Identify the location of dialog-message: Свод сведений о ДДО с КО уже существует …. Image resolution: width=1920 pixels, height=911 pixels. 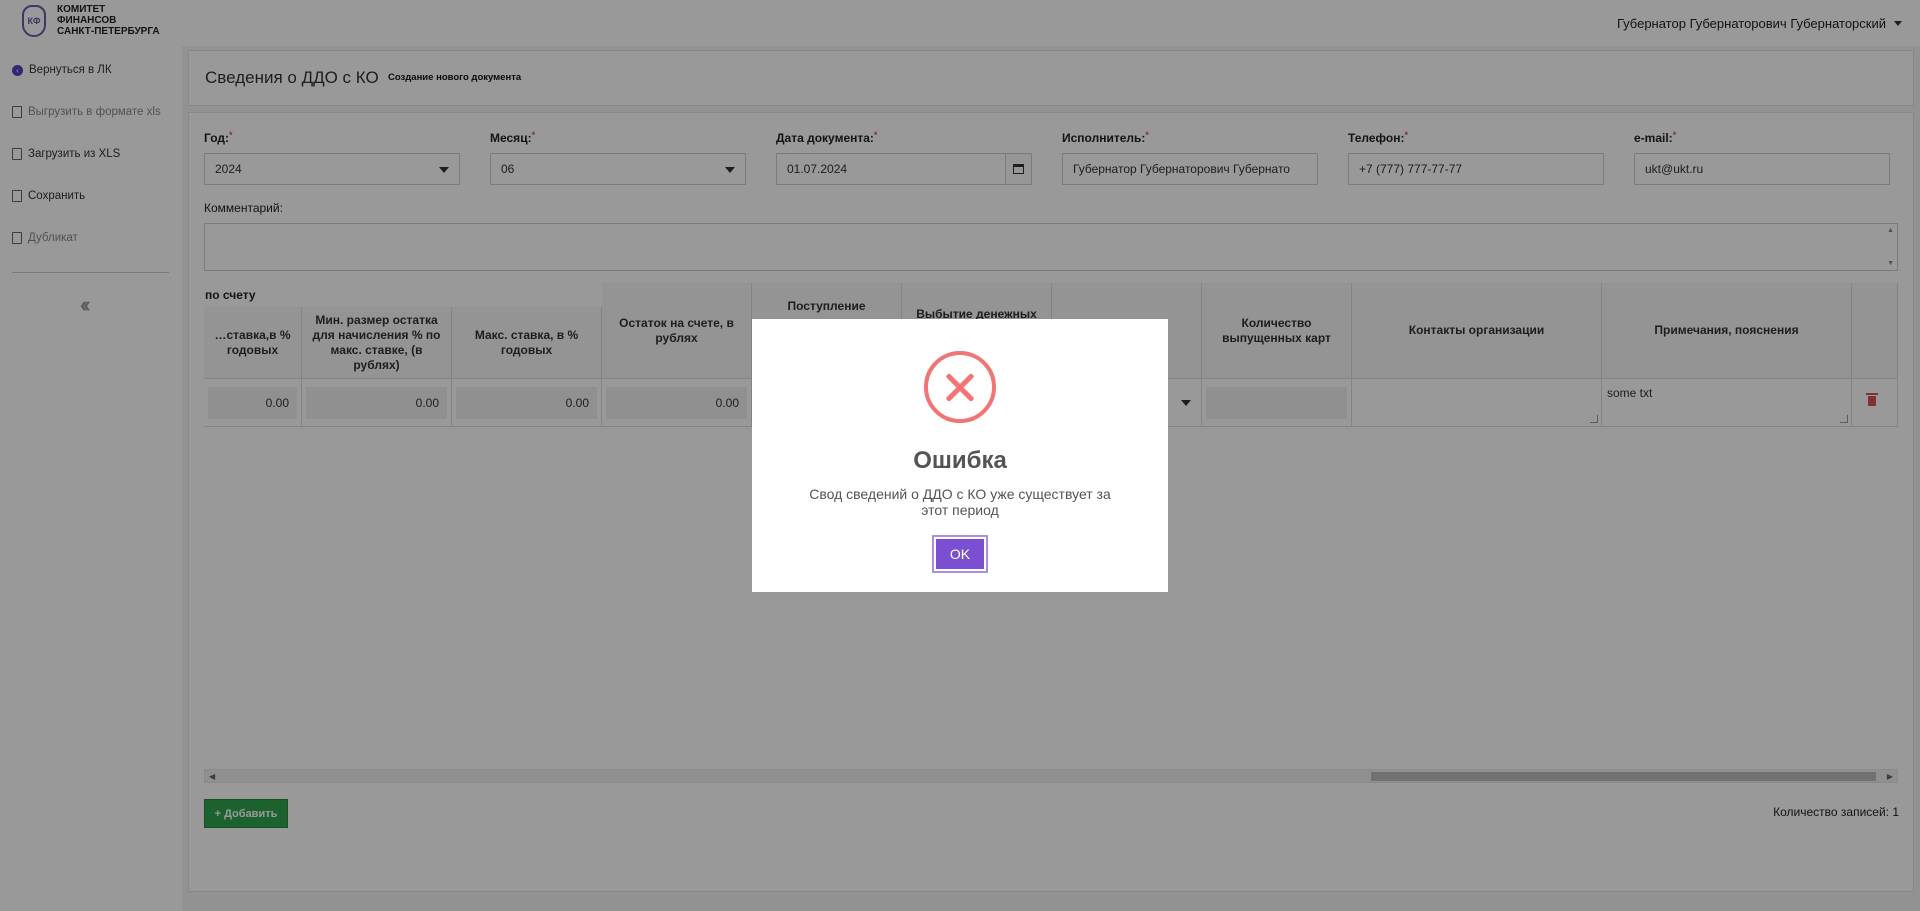
(960, 502).